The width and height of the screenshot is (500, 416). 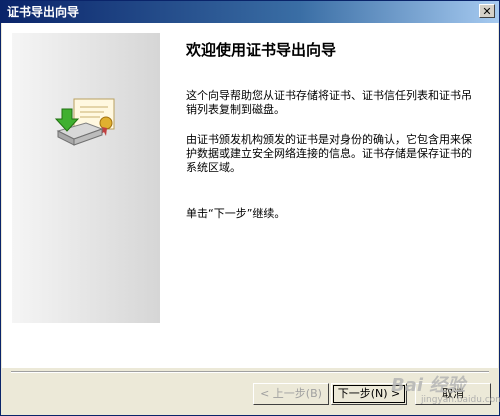 I want to click on wizard-heading: 欢迎使用证书导出向导, so click(x=261, y=50).